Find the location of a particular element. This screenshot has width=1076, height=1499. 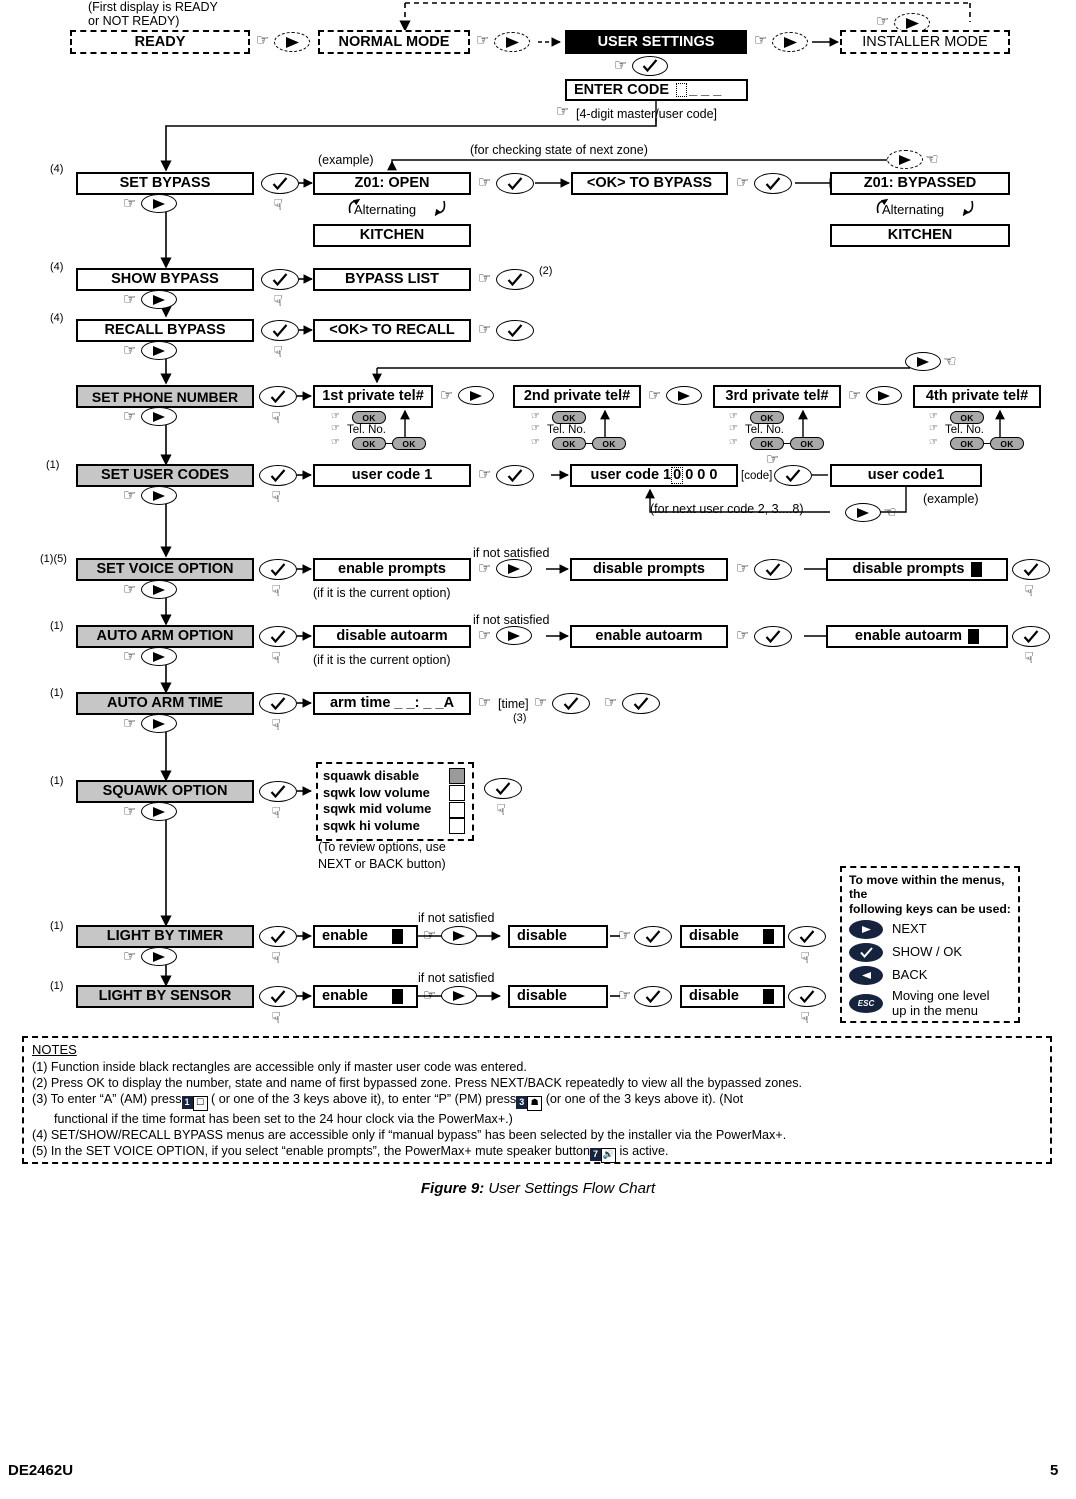

press-hand-icon-43: ☞ is located at coordinates (733, 442).